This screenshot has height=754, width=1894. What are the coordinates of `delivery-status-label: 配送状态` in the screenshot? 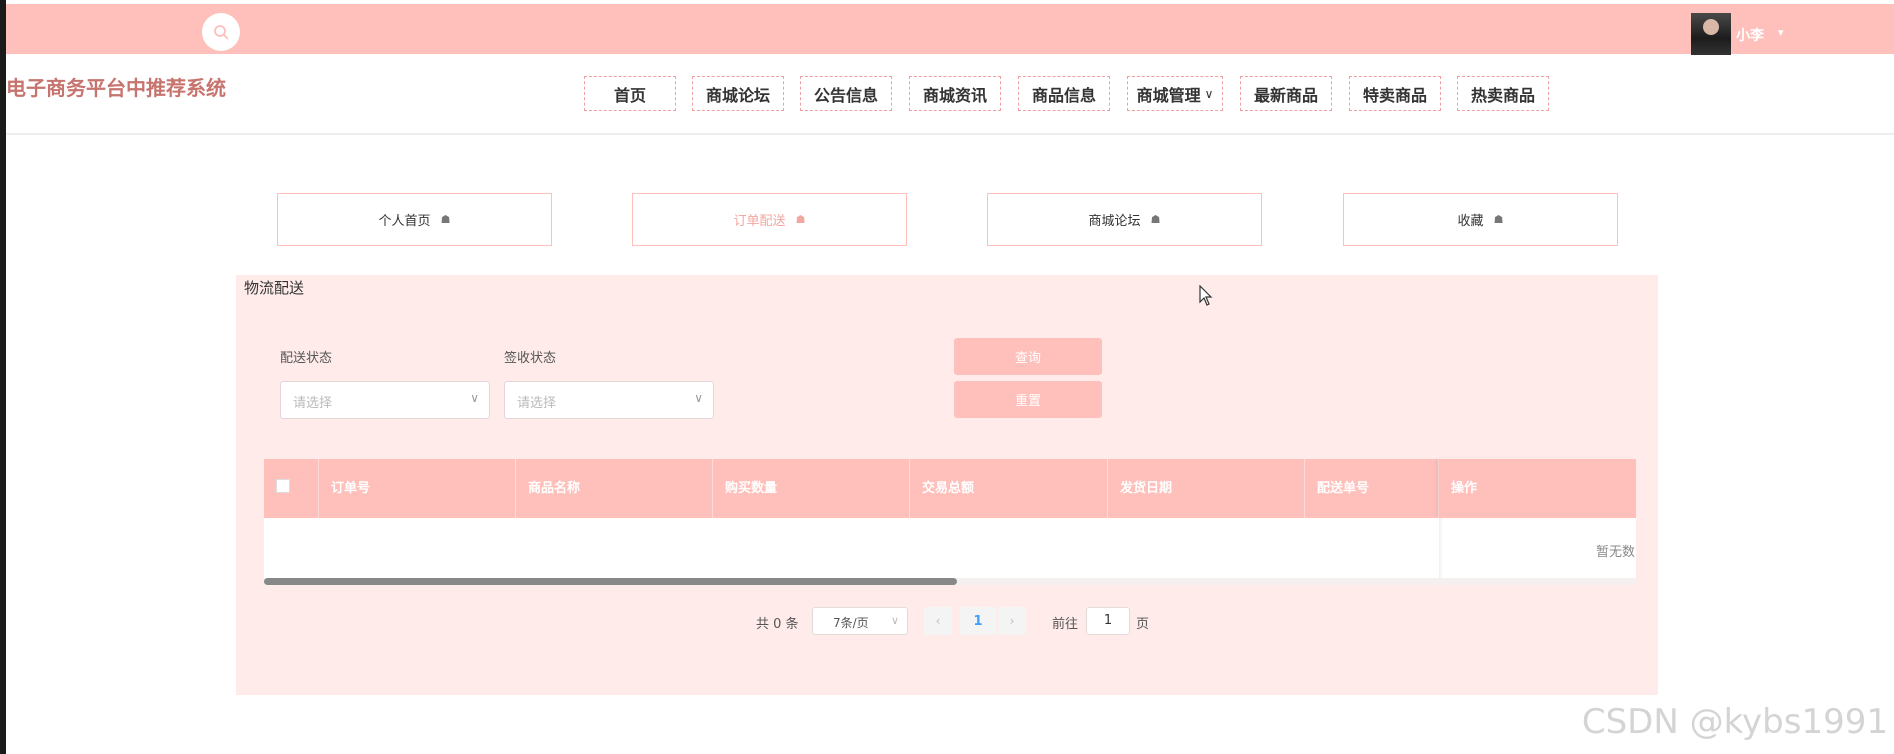 It's located at (306, 358).